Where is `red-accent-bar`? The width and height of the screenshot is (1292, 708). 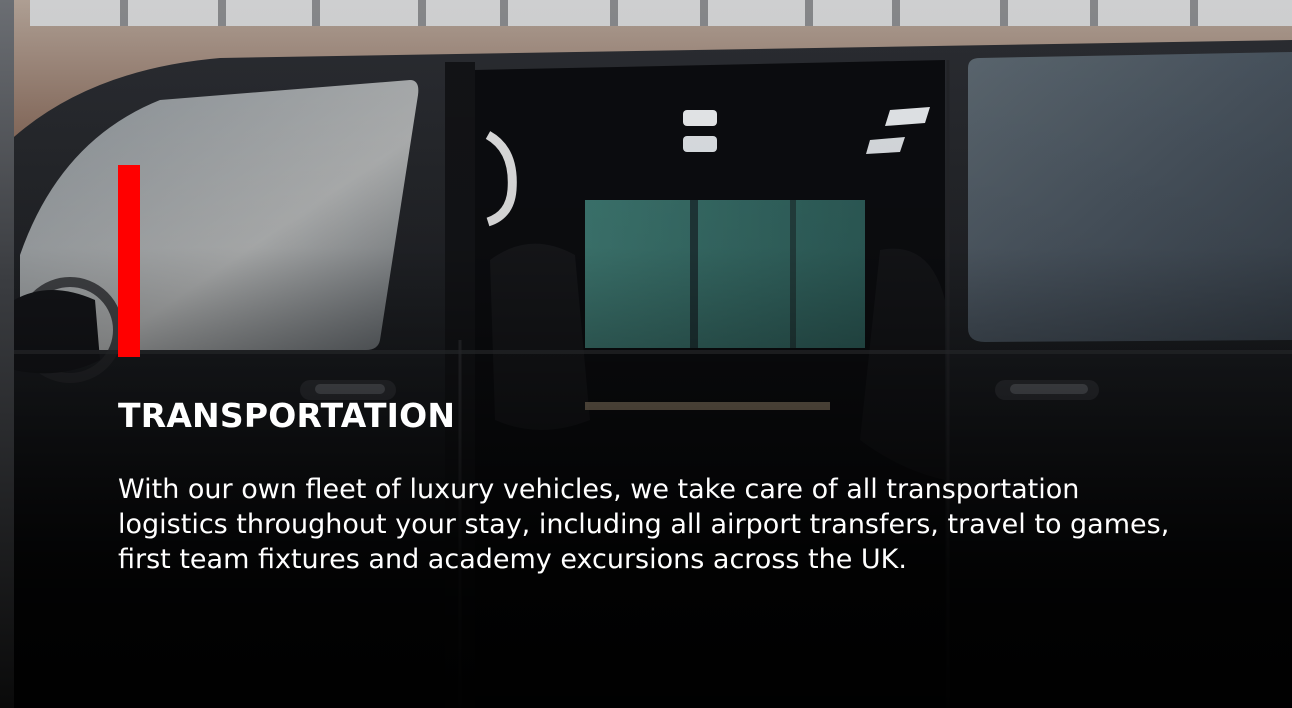
red-accent-bar is located at coordinates (129, 261).